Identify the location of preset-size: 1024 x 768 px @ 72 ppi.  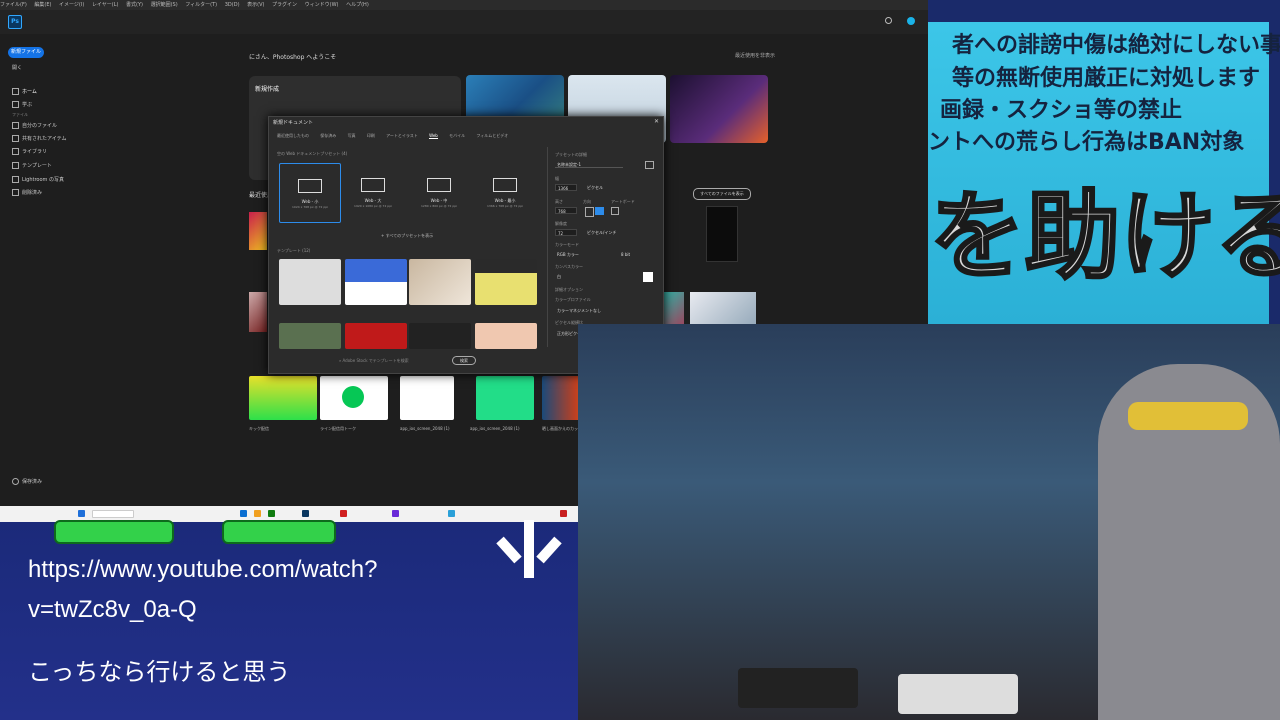
(310, 207).